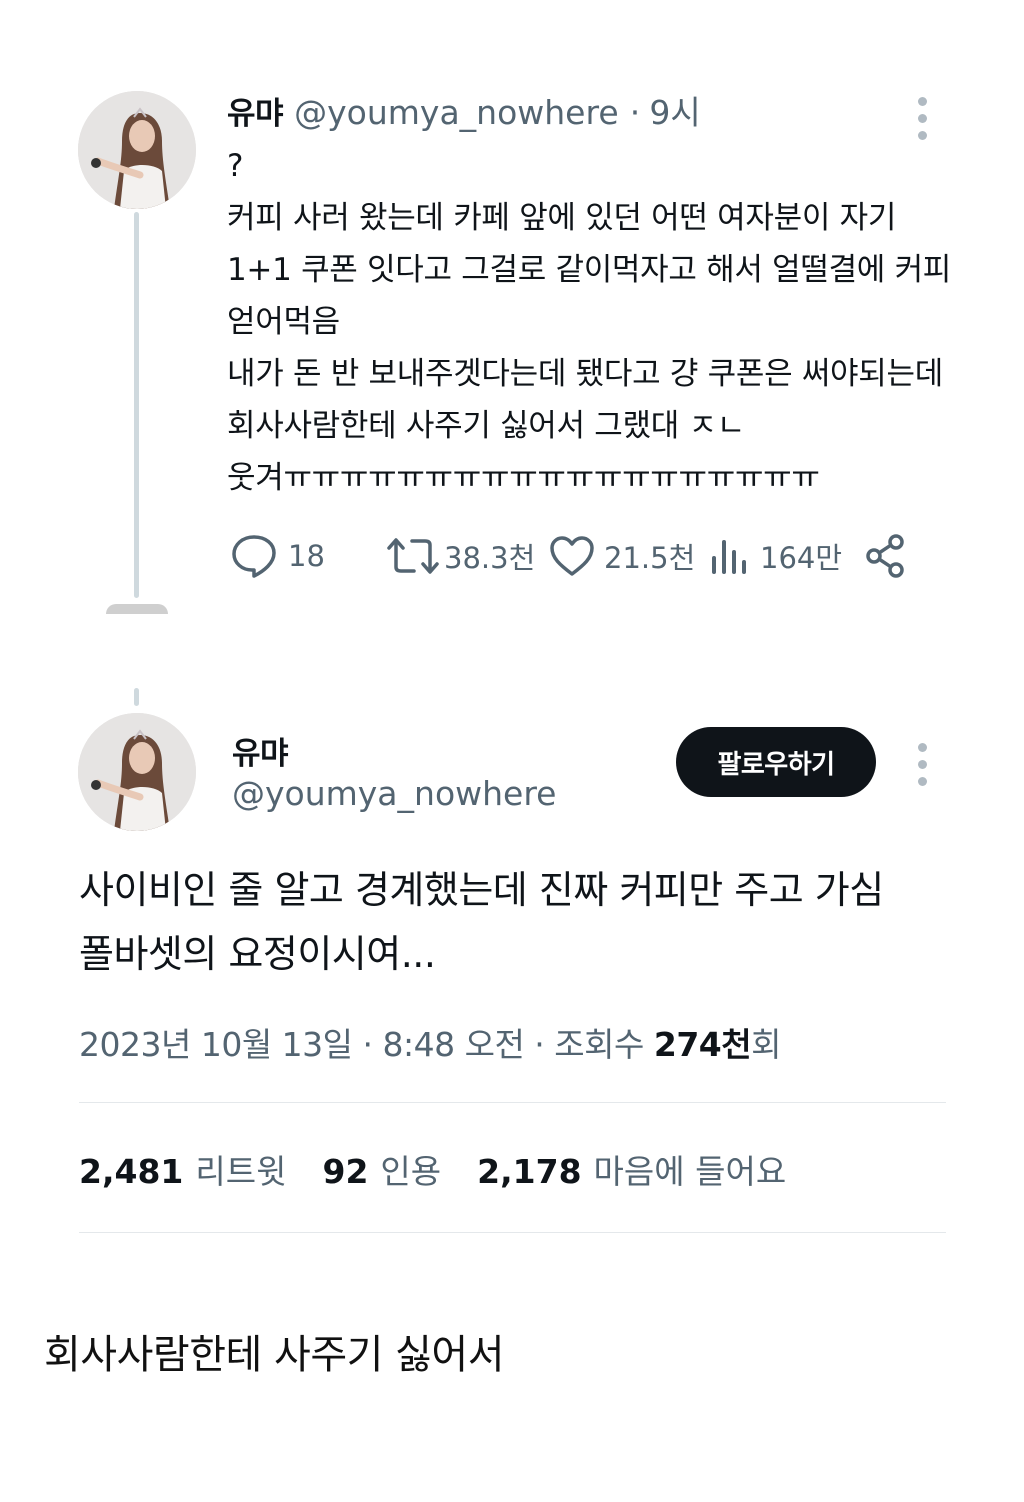 The width and height of the screenshot is (1024, 1502). I want to click on likes-label: 마음에 들어요, so click(690, 1169).